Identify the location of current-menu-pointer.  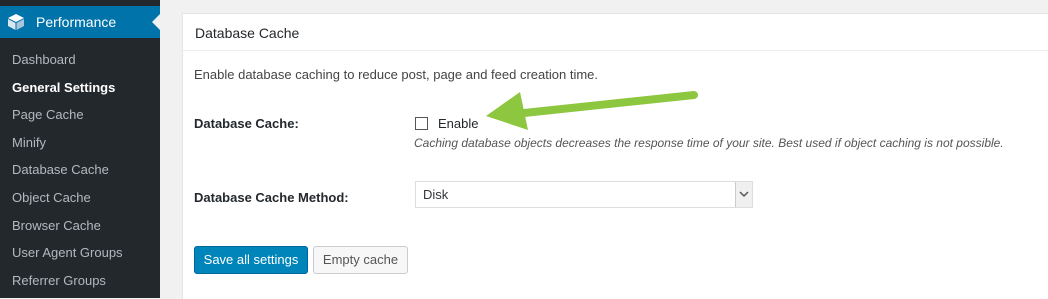
(156, 22).